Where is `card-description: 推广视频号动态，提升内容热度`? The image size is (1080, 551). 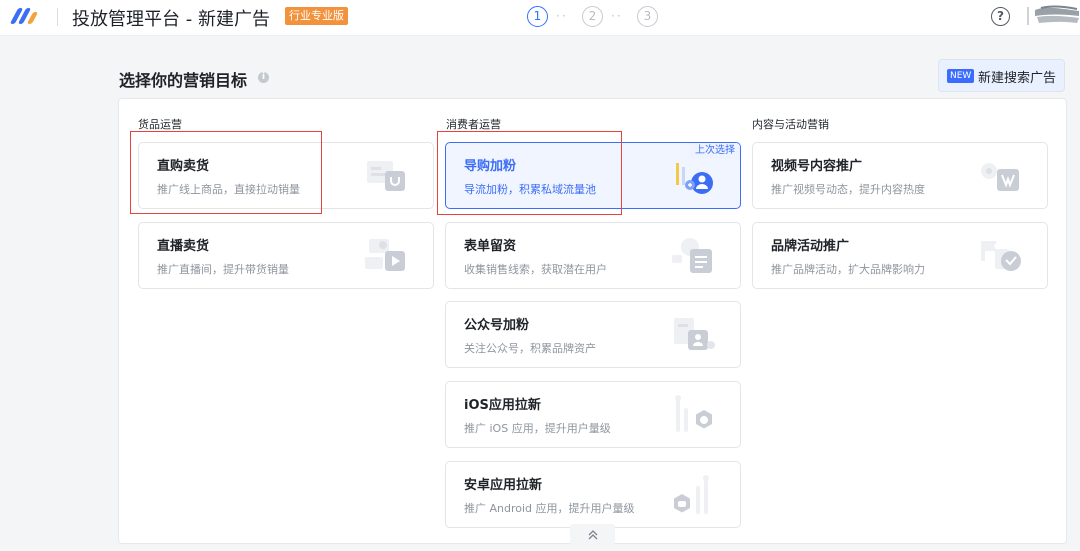
card-description: 推广视频号动态，提升内容热度 is located at coordinates (848, 189).